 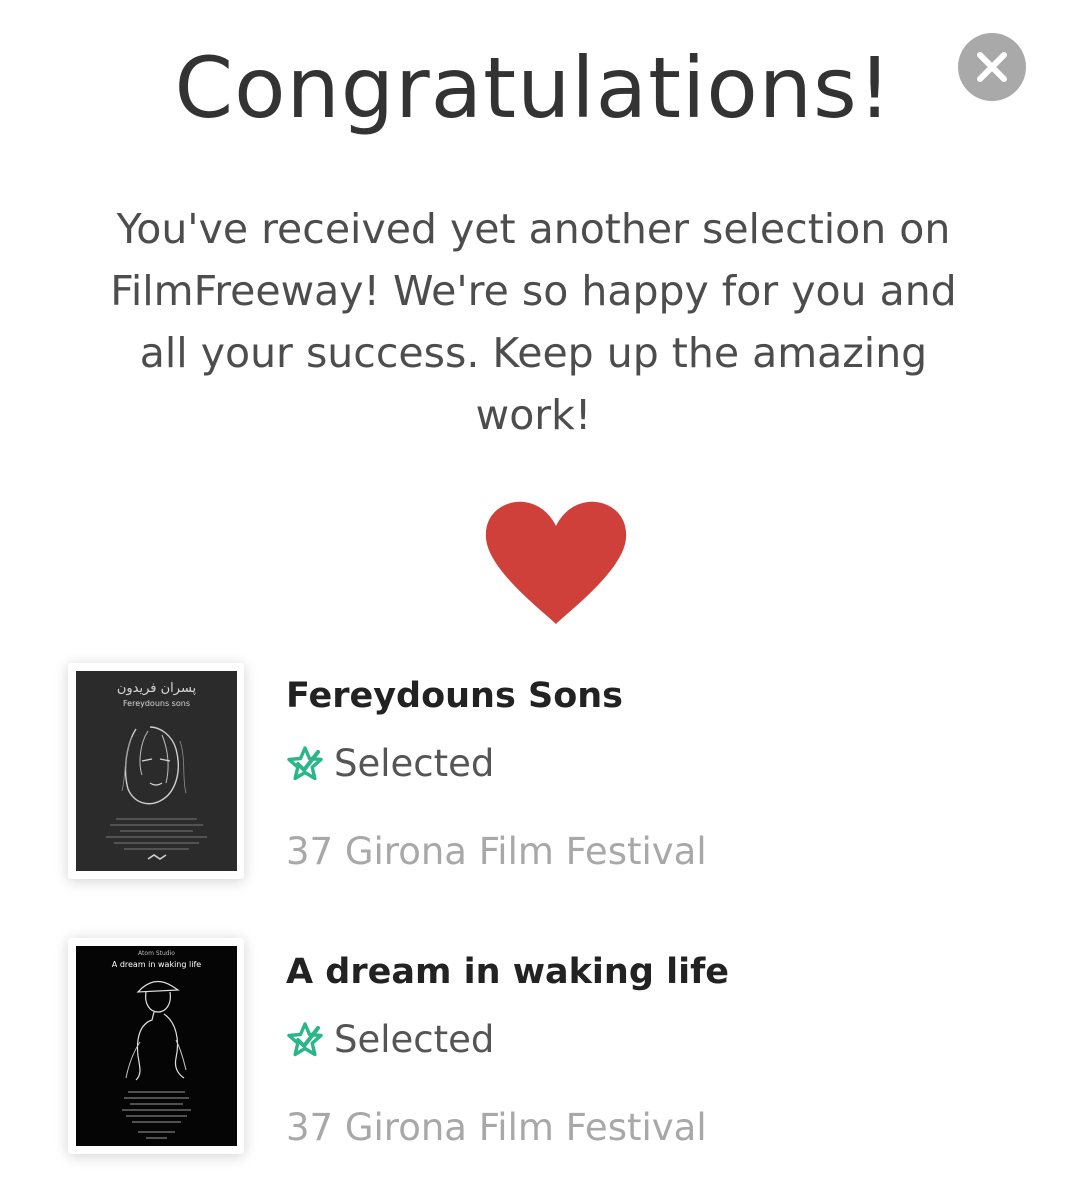 What do you see at coordinates (156, 793) in the screenshot?
I see `poster-portrait-illustration` at bounding box center [156, 793].